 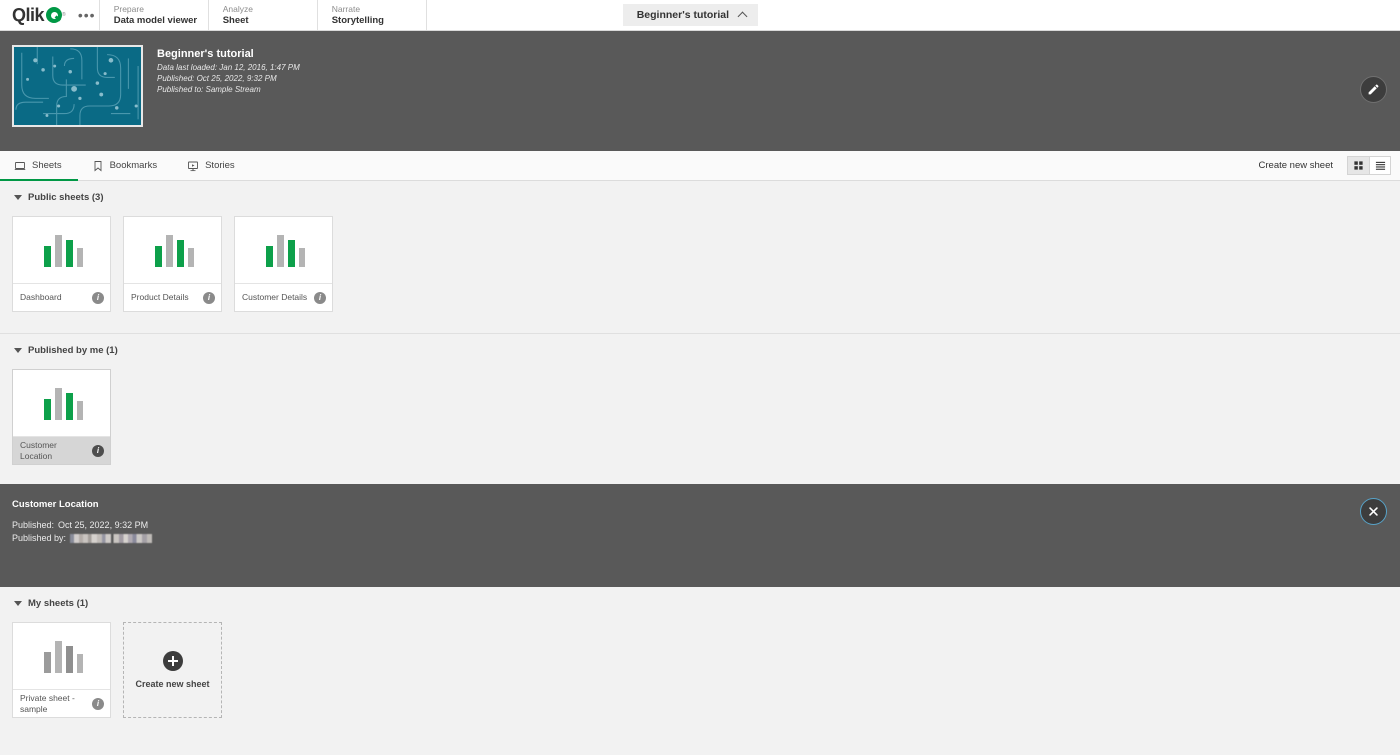 What do you see at coordinates (217, 78) in the screenshot?
I see `app-meta-published: Published: Oct 25, 2022, 9:32 PM` at bounding box center [217, 78].